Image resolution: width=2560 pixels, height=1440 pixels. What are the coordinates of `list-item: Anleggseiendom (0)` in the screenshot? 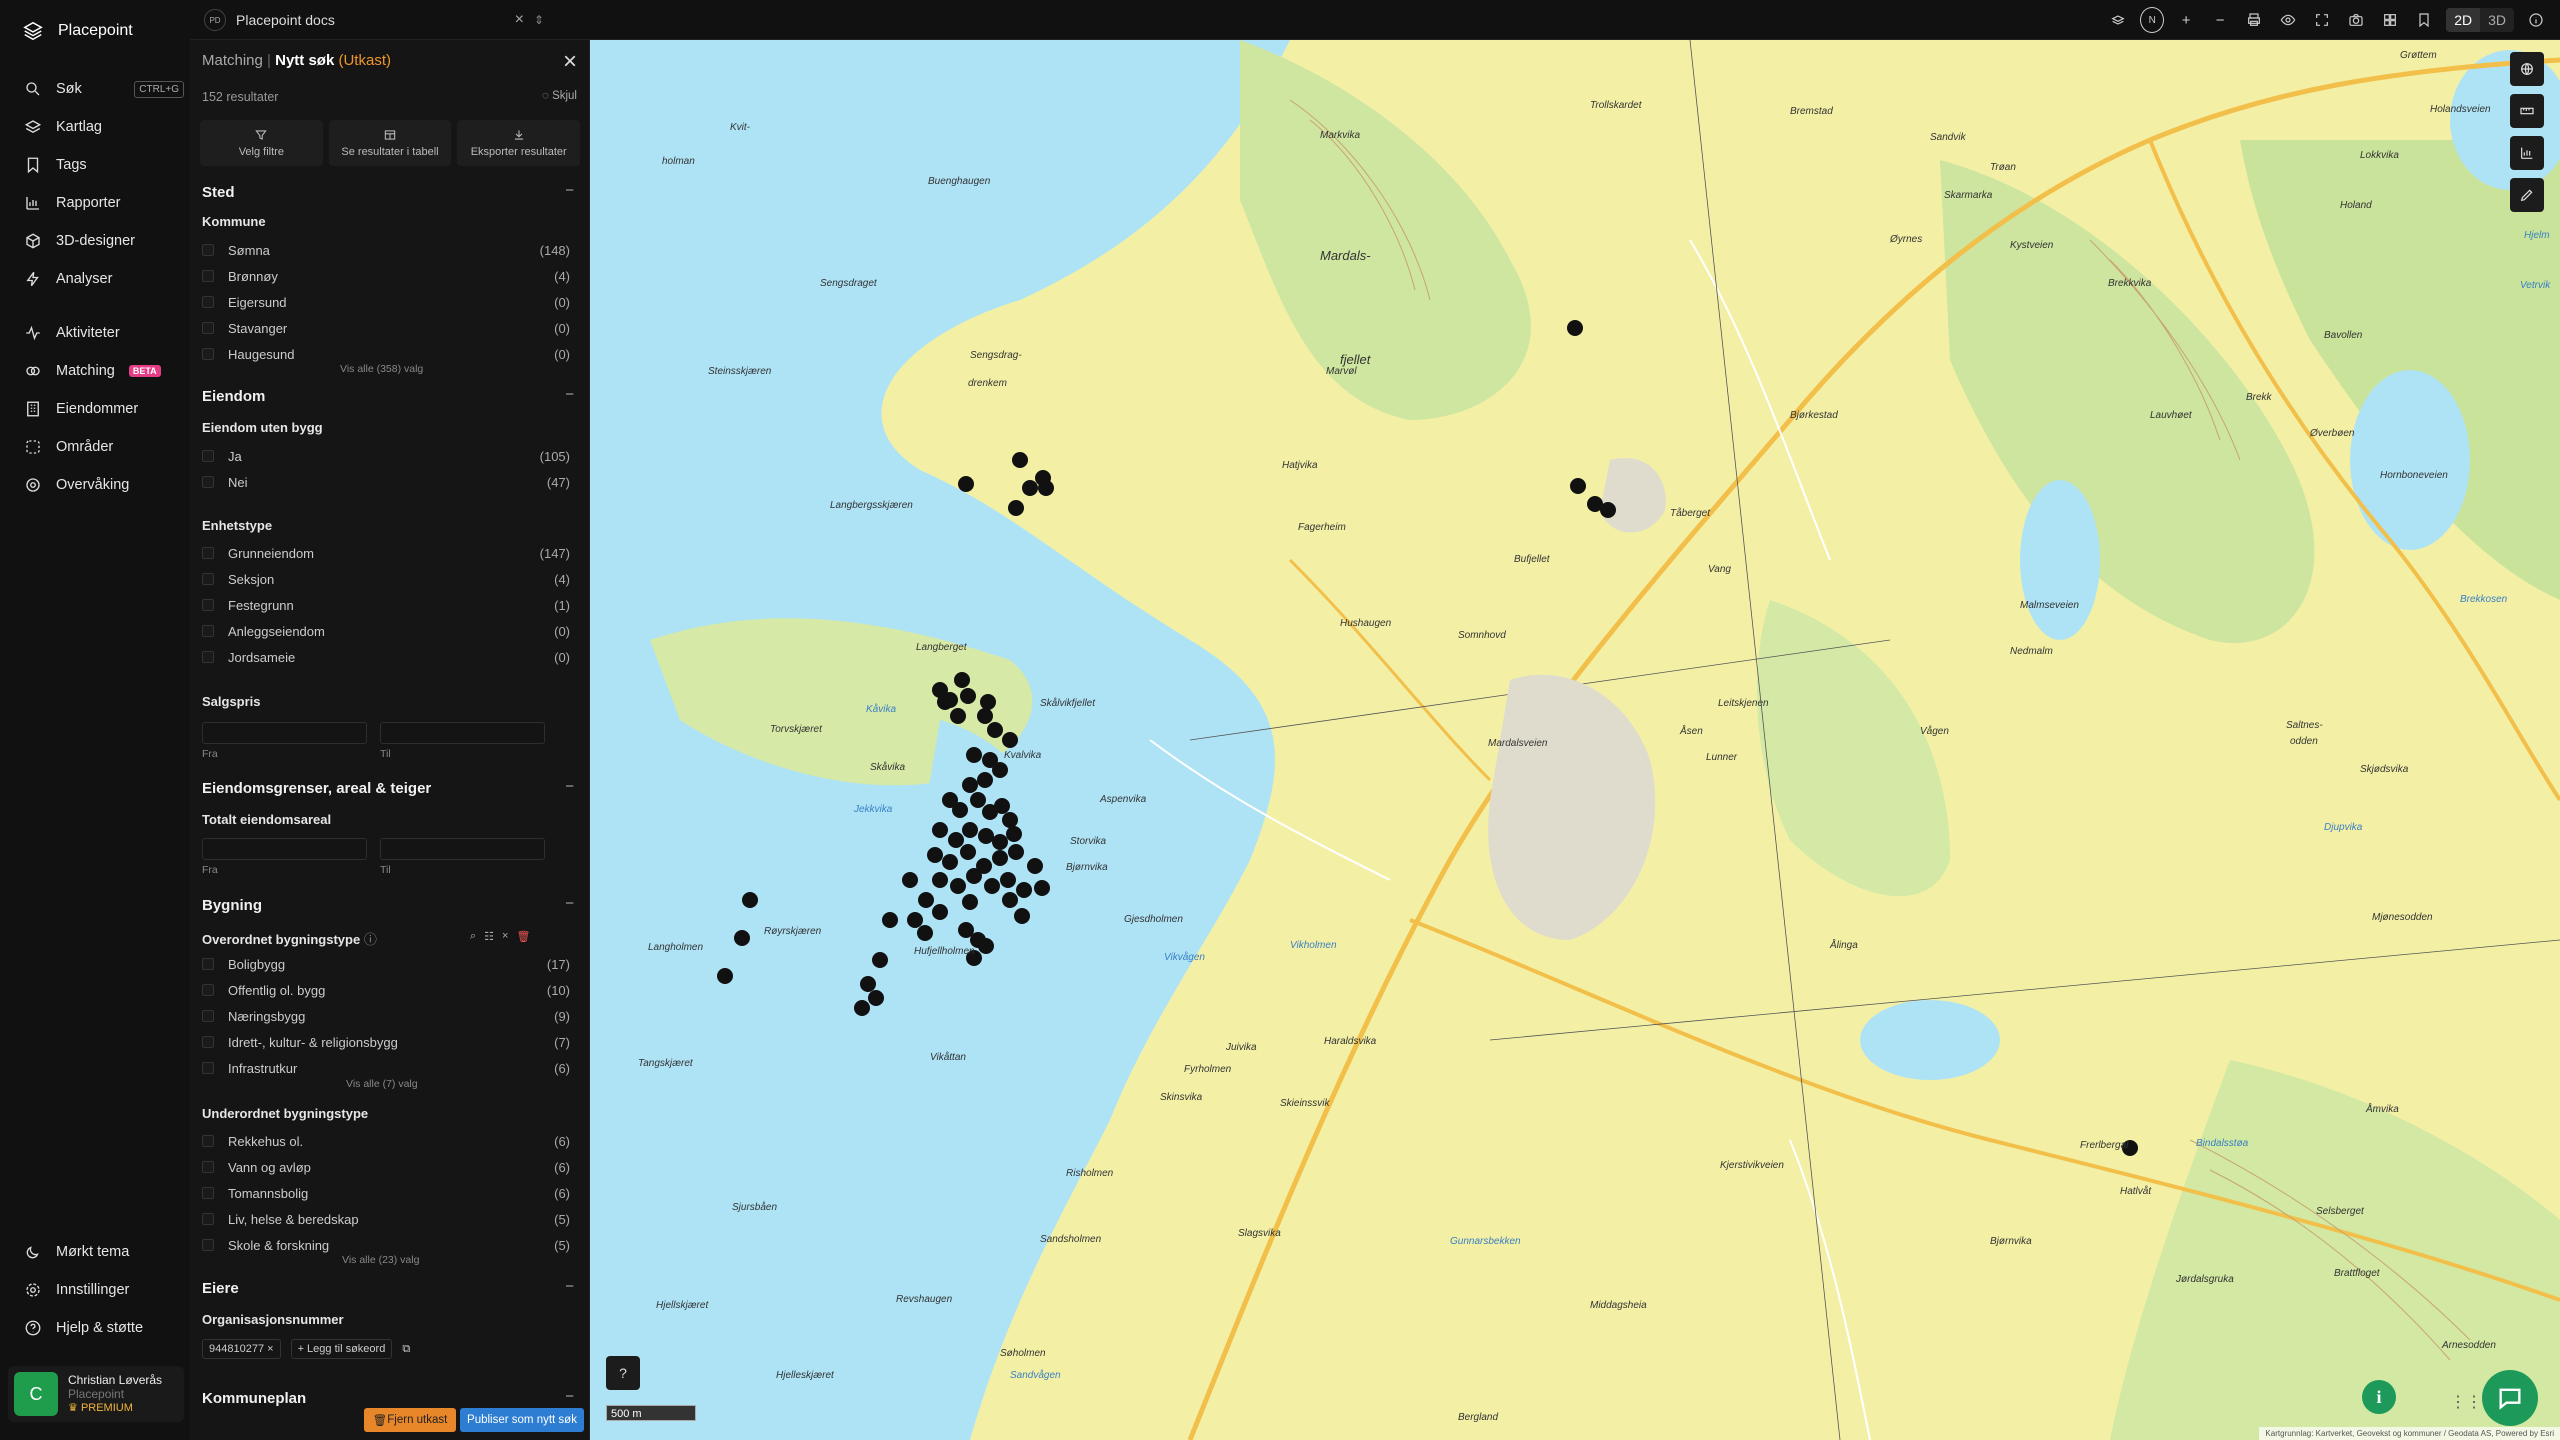 It's located at (386, 631).